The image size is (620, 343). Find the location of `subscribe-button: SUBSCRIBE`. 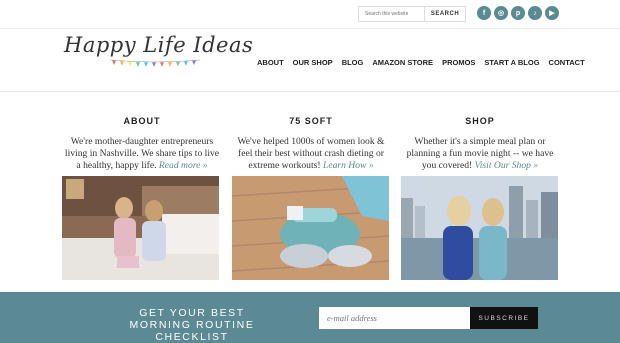

subscribe-button: SUBSCRIBE is located at coordinates (504, 318).